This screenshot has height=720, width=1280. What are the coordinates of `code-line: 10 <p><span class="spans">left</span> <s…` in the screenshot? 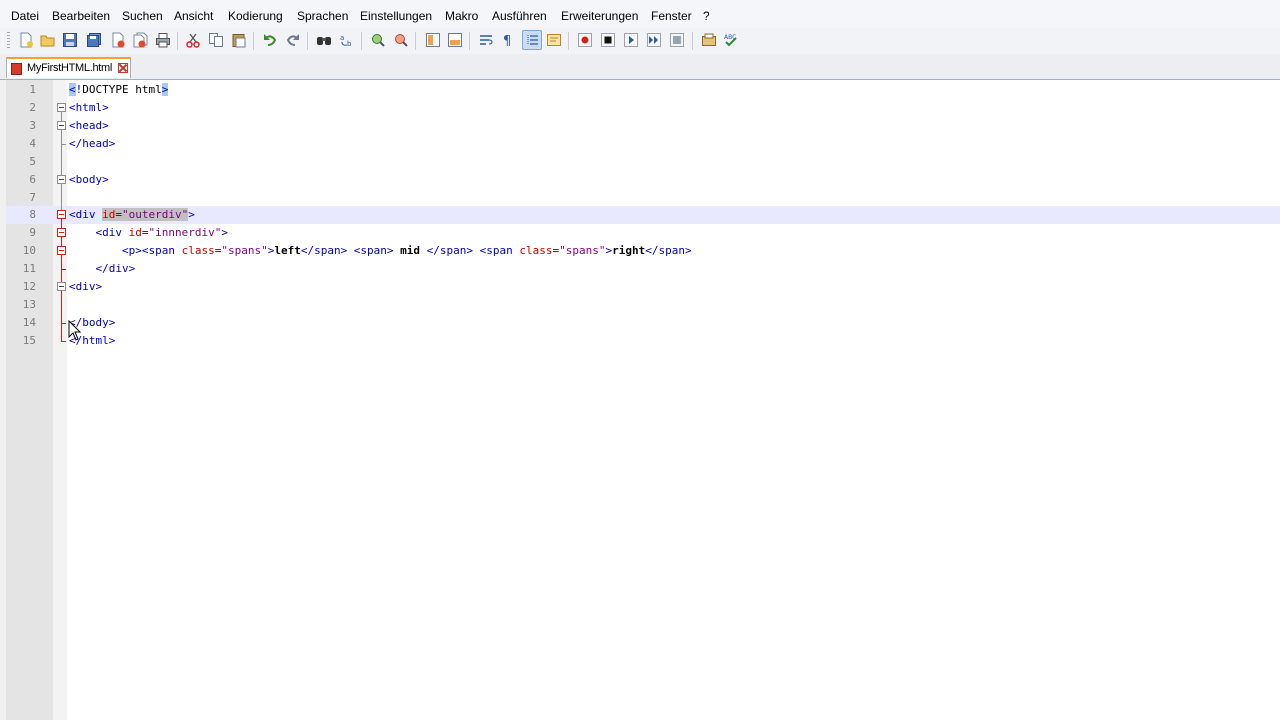 It's located at (643, 251).